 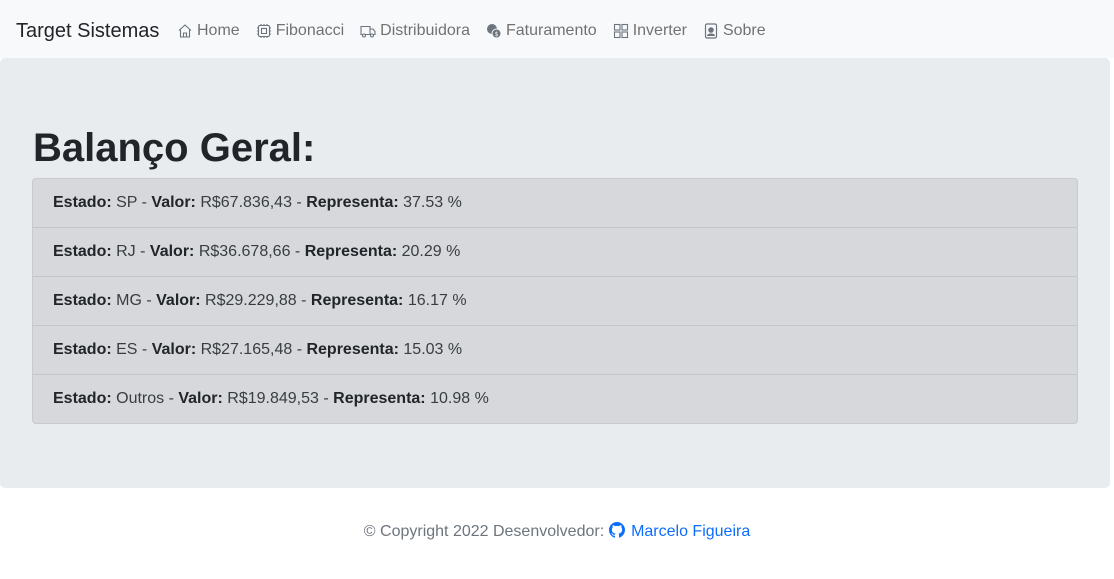 What do you see at coordinates (711, 31) in the screenshot?
I see `person-badge-icon` at bounding box center [711, 31].